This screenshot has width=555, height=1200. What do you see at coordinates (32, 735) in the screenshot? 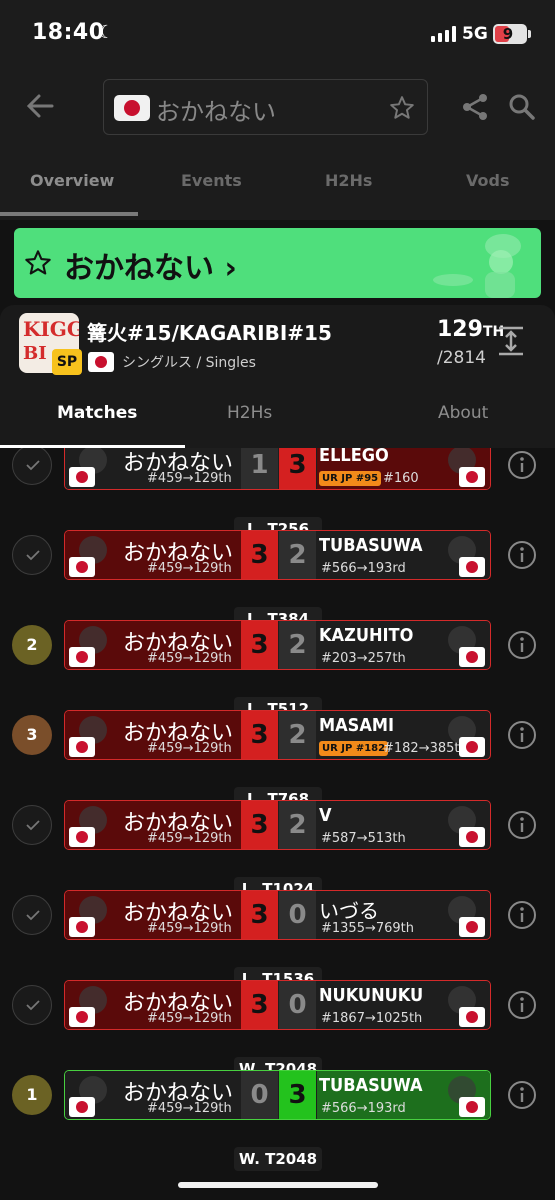
I see `rank-indicator: 3` at bounding box center [32, 735].